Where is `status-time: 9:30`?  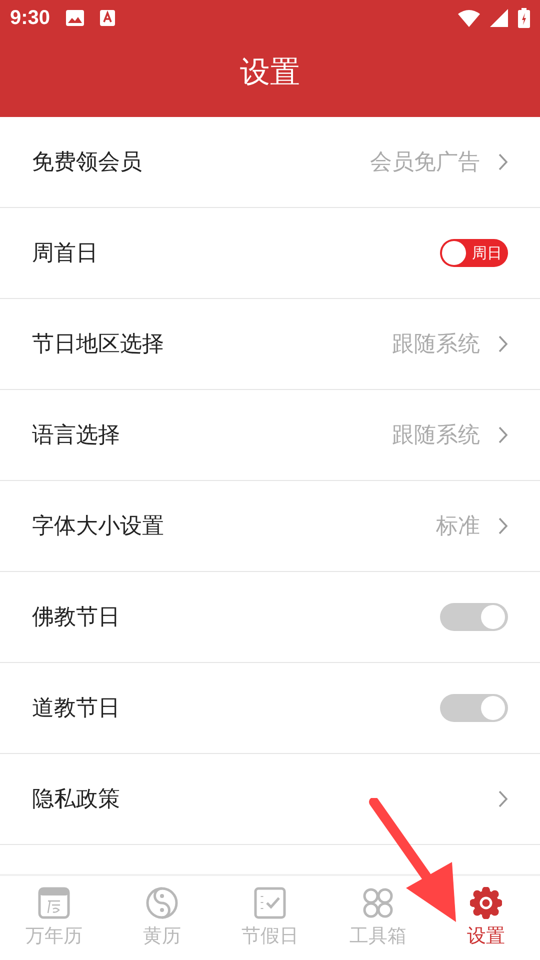 status-time: 9:30 is located at coordinates (30, 18).